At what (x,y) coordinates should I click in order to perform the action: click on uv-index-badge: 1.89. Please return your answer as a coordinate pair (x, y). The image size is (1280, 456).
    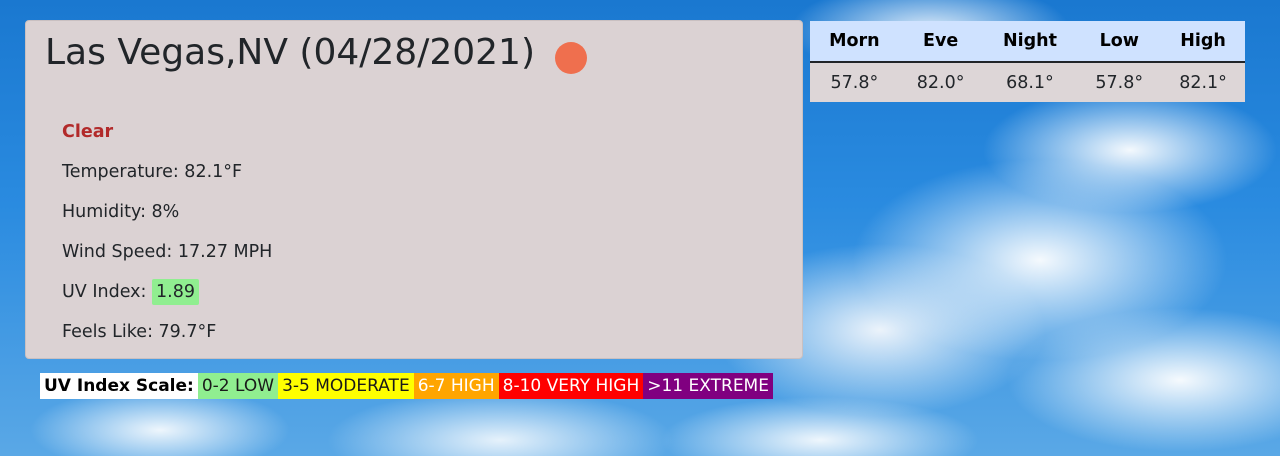
    Looking at the image, I should click on (175, 292).